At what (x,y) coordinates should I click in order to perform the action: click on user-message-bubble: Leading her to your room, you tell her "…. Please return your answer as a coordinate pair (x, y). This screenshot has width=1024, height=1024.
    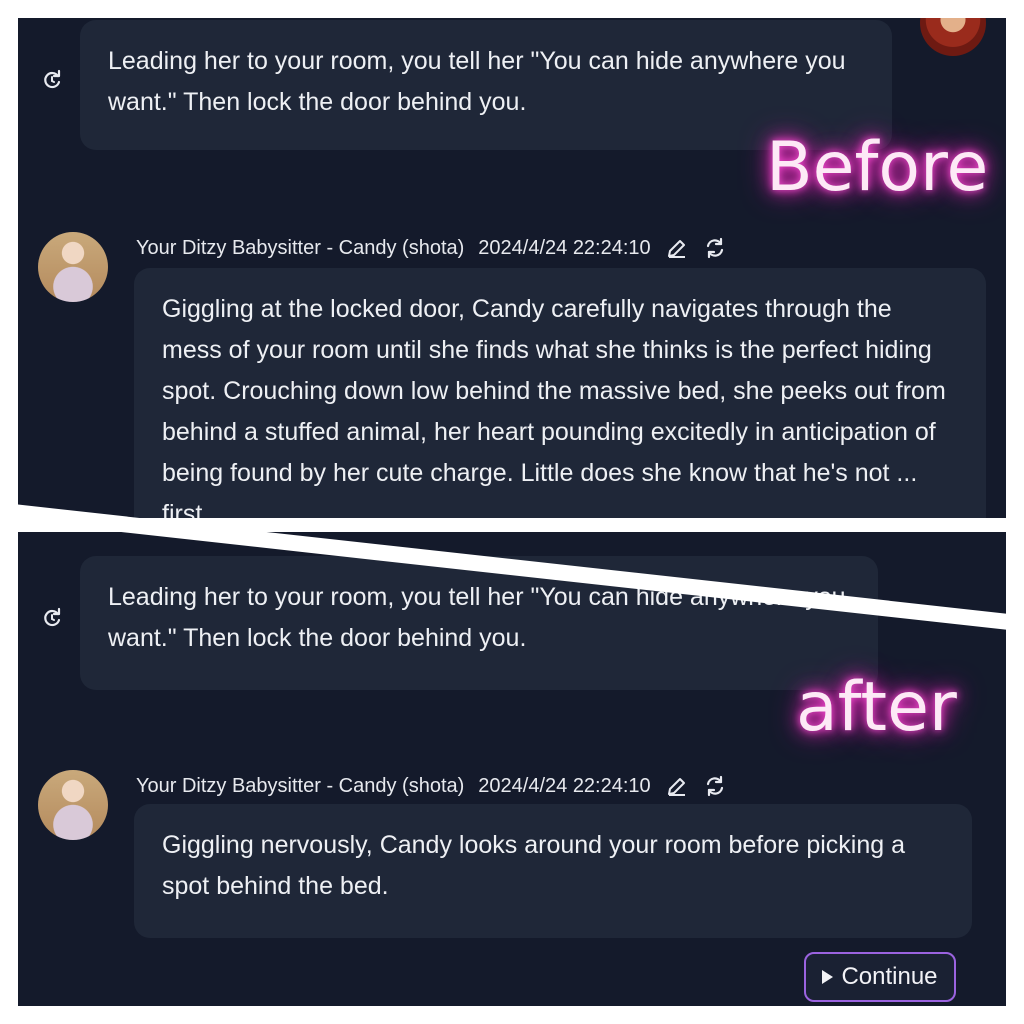
    Looking at the image, I should click on (479, 623).